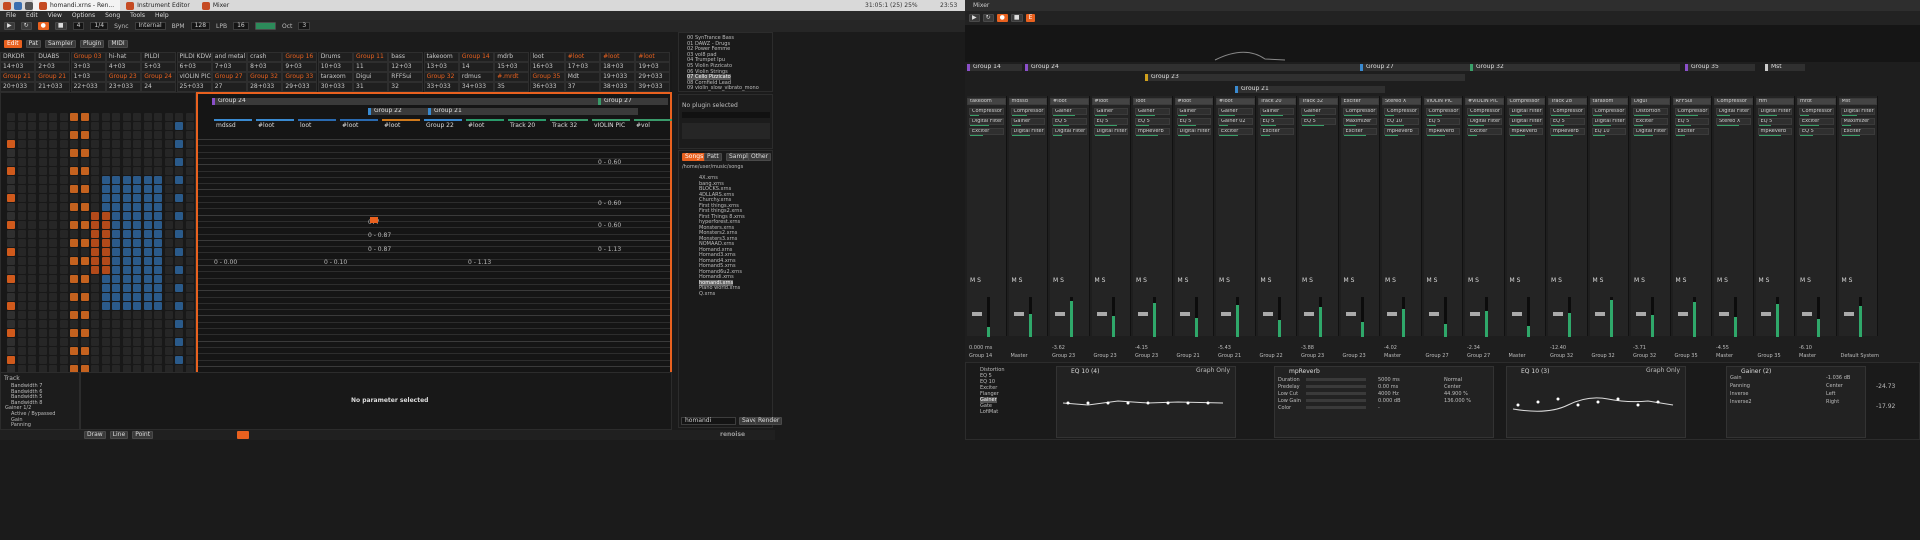 The width and height of the screenshot is (1920, 540). I want to click on mixer-group-header: Group 21, so click(1310, 89).